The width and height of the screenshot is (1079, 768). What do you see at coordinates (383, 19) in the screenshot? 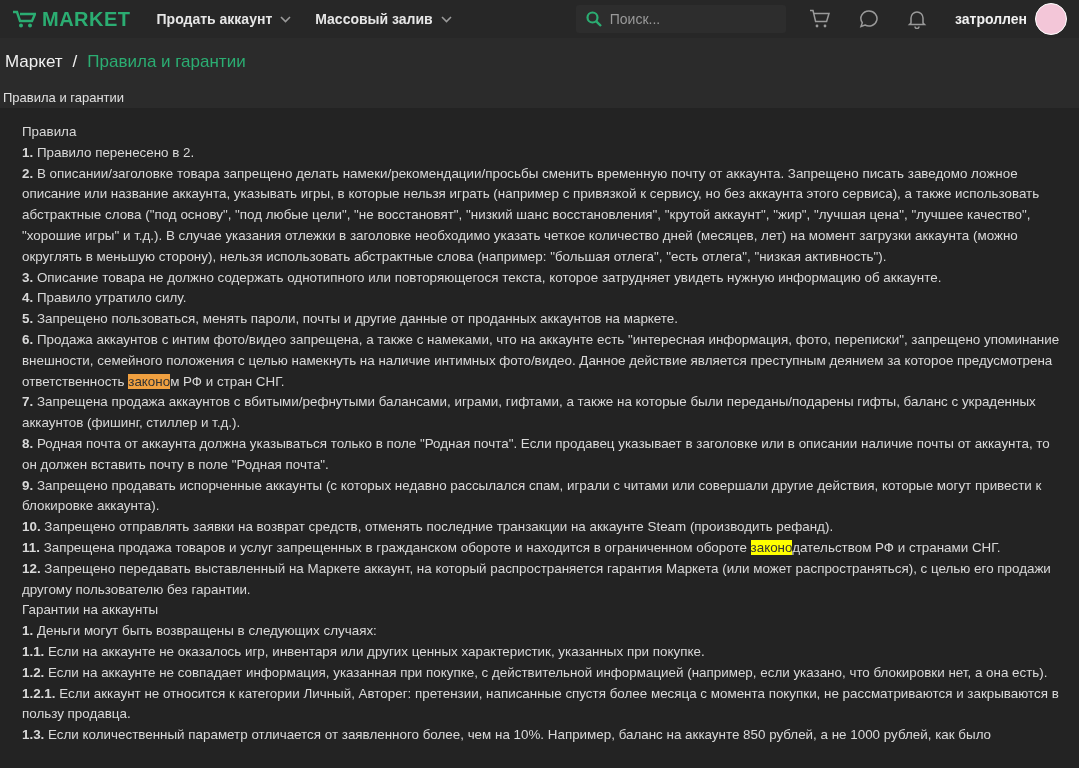
I see `nav-menu-button: Массовый залив` at bounding box center [383, 19].